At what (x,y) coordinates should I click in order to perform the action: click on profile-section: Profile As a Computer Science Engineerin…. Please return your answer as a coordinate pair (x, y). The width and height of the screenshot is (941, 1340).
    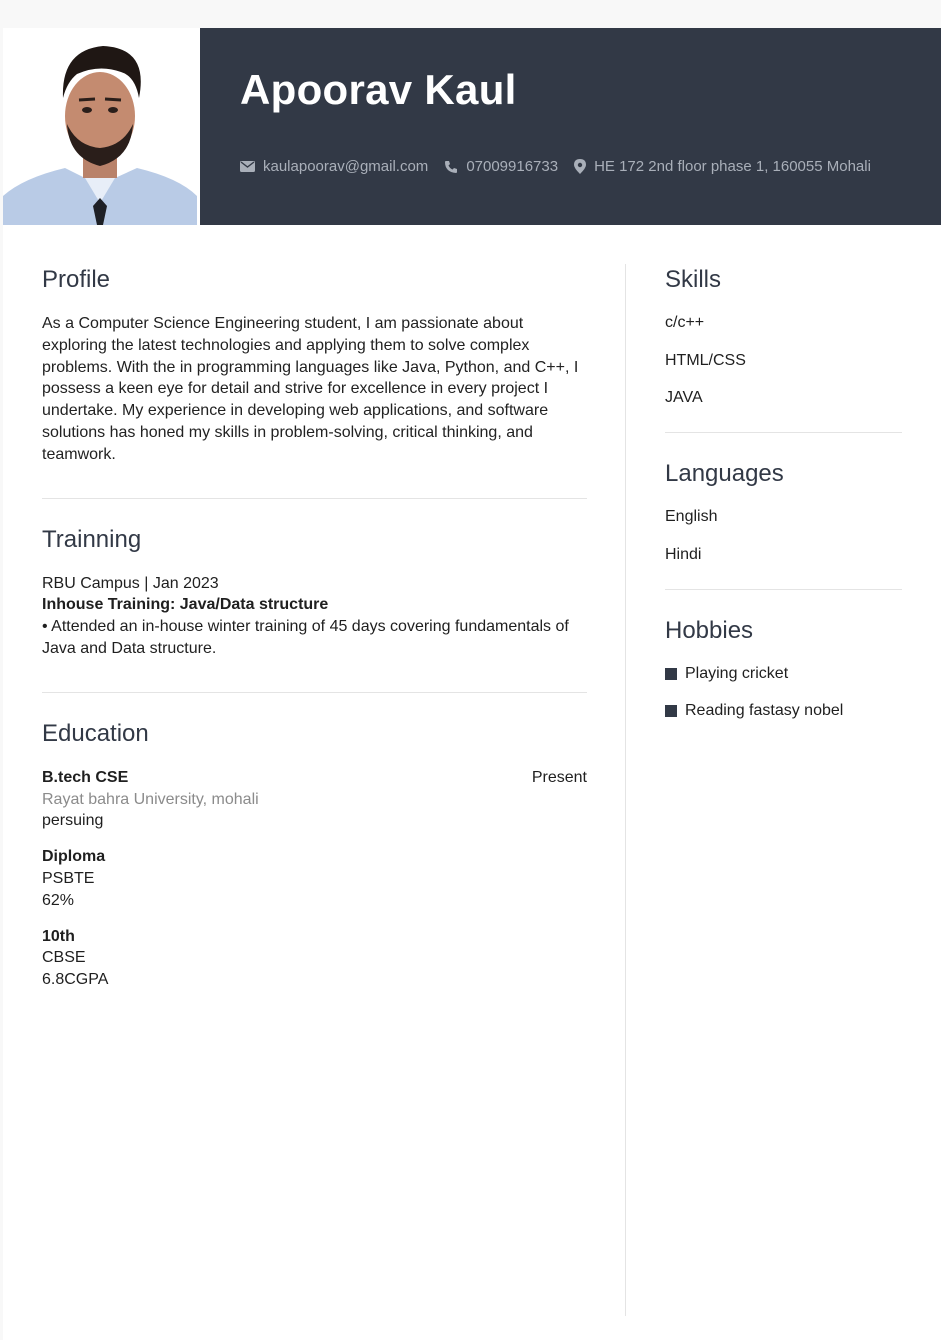
    Looking at the image, I should click on (314, 365).